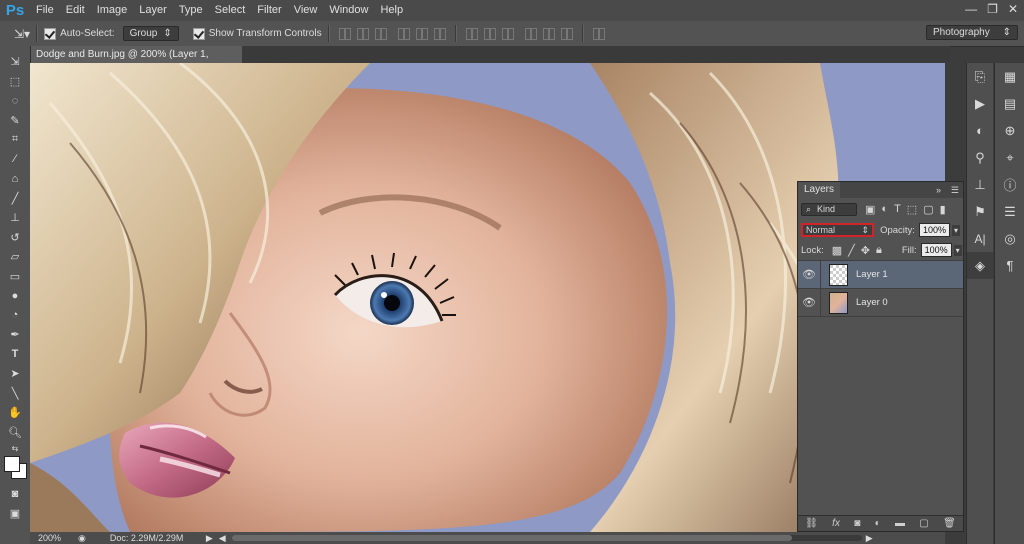 Image resolution: width=1024 pixels, height=544 pixels. What do you see at coordinates (421, 33) in the screenshot?
I see `align-hcenter-icon` at bounding box center [421, 33].